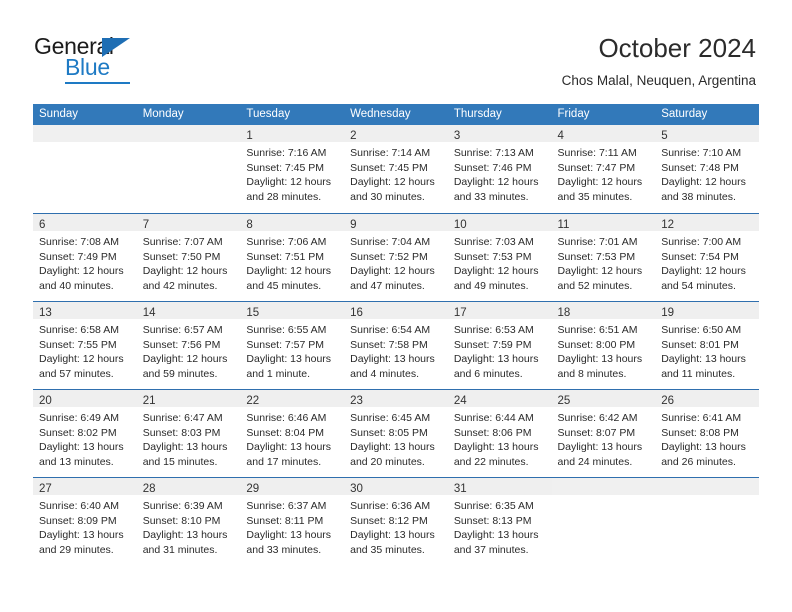  I want to click on day-number-band: 11, so click(603, 222).